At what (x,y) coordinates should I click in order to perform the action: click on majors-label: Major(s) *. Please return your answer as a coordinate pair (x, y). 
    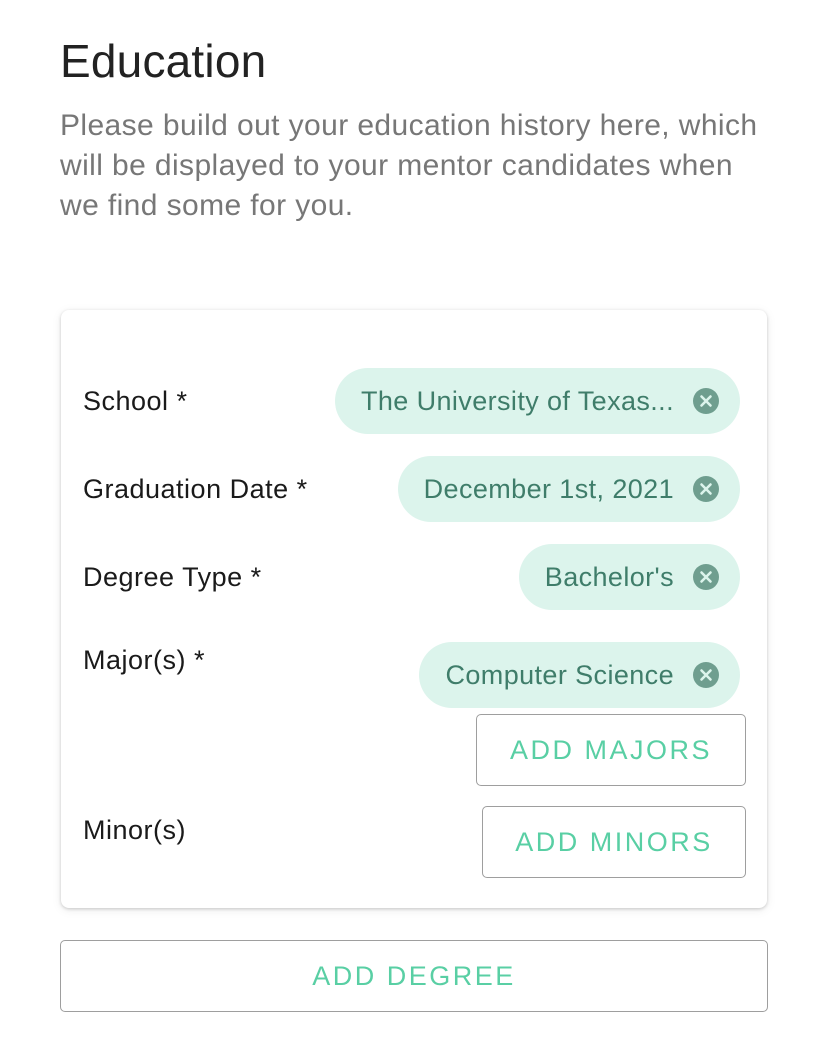
    Looking at the image, I should click on (144, 660).